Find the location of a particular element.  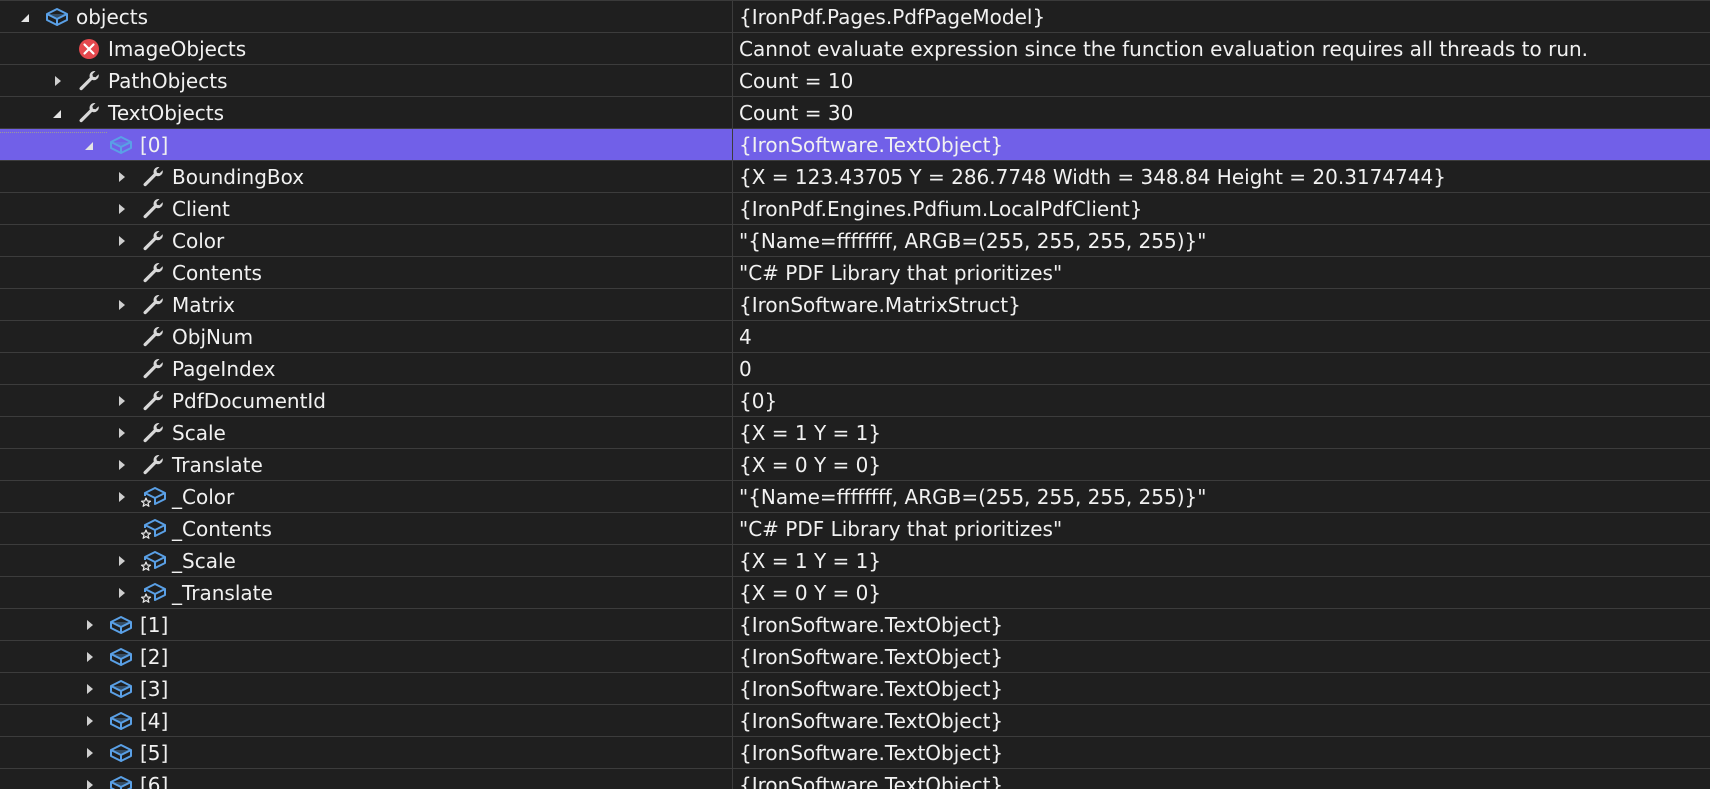

variable-value: 4 is located at coordinates (1221, 336).